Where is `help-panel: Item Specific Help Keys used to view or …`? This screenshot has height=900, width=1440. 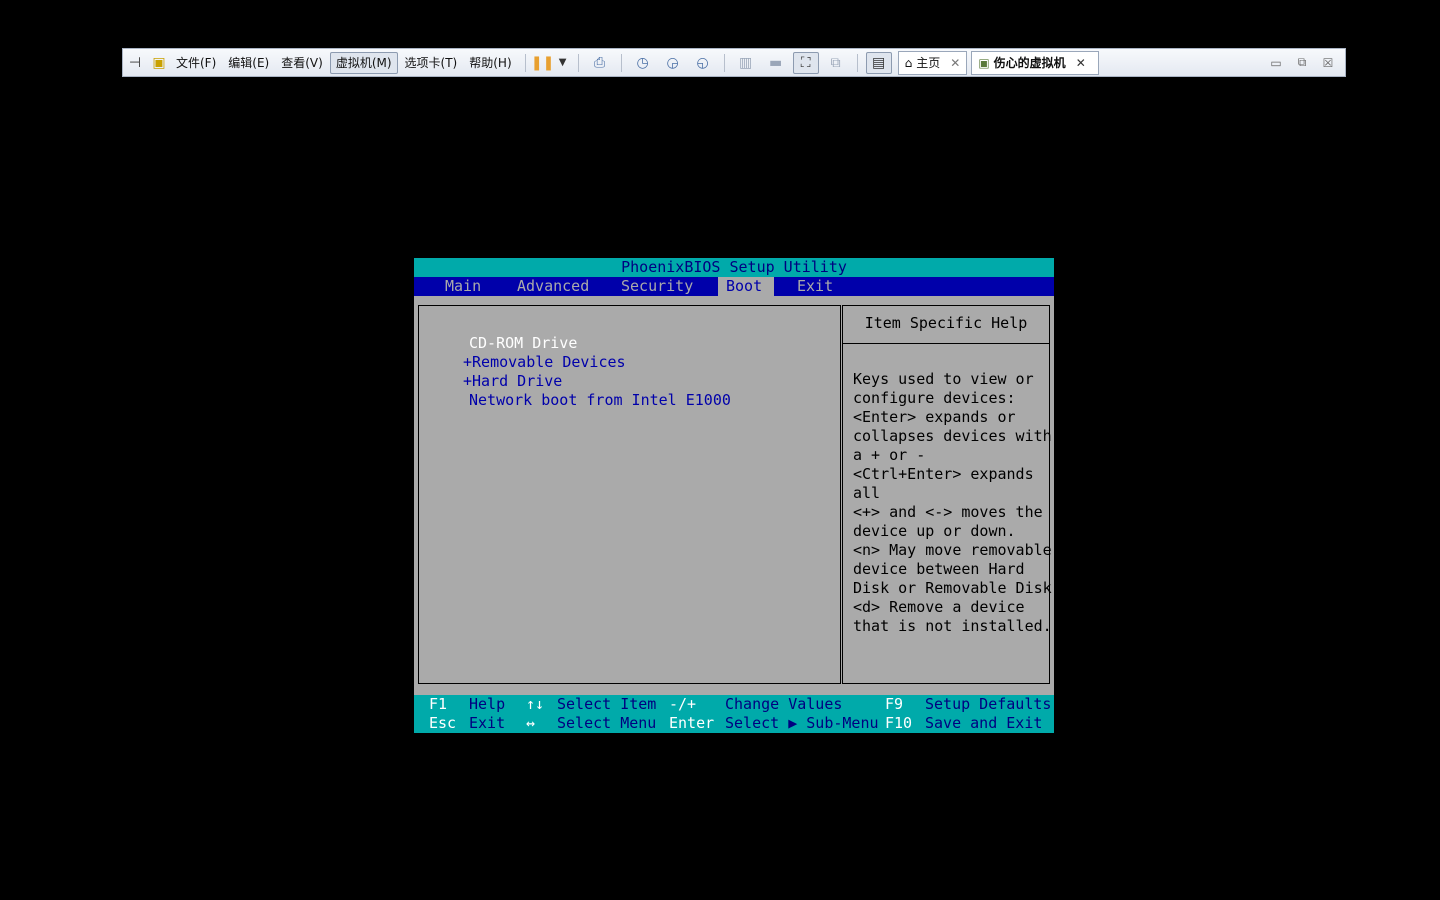 help-panel: Item Specific Help Keys used to view or … is located at coordinates (947, 494).